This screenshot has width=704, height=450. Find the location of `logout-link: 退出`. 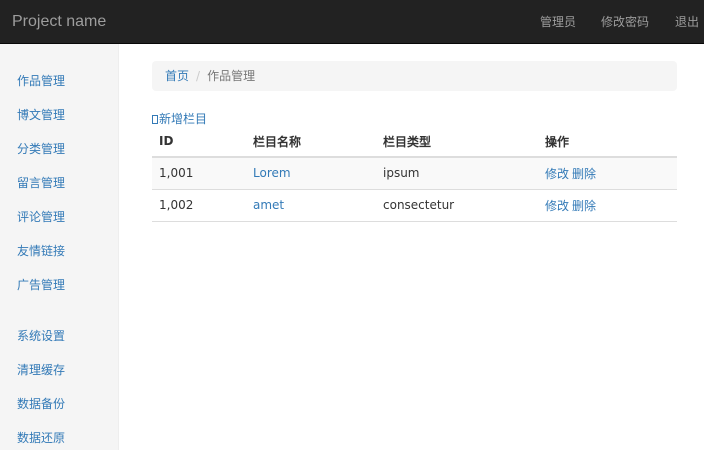

logout-link: 退出 is located at coordinates (687, 22).